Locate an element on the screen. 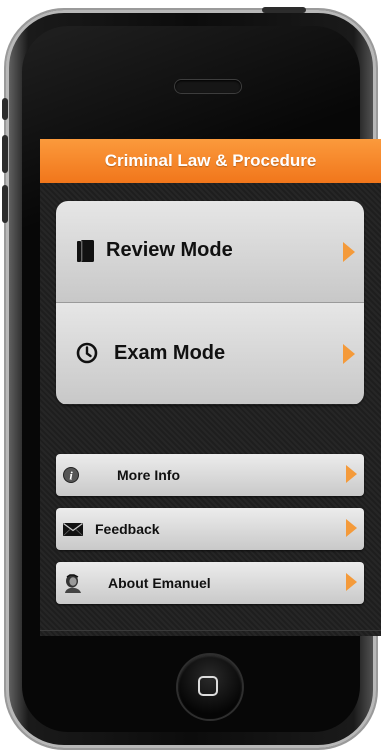  book-icon is located at coordinates (85, 251).